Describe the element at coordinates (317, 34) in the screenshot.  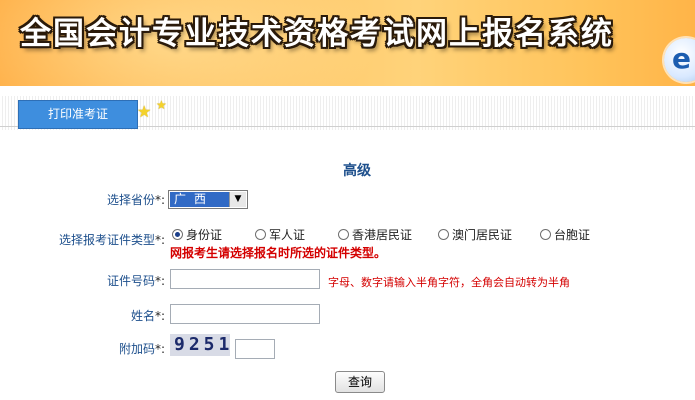
I see `site-title: 全国会计专业技术资格考试网上报名系统` at that location.